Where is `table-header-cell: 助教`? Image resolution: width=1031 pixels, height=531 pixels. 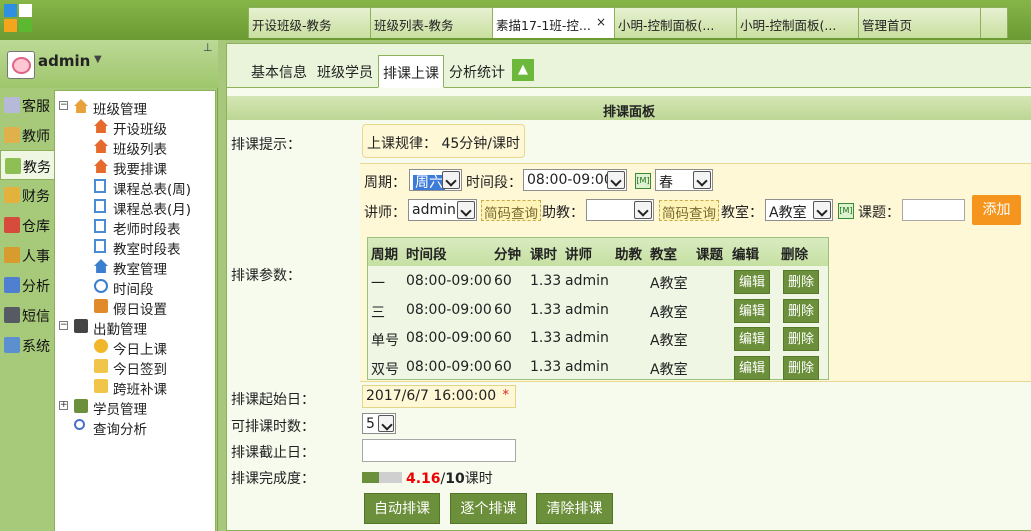
table-header-cell: 助教 is located at coordinates (628, 255).